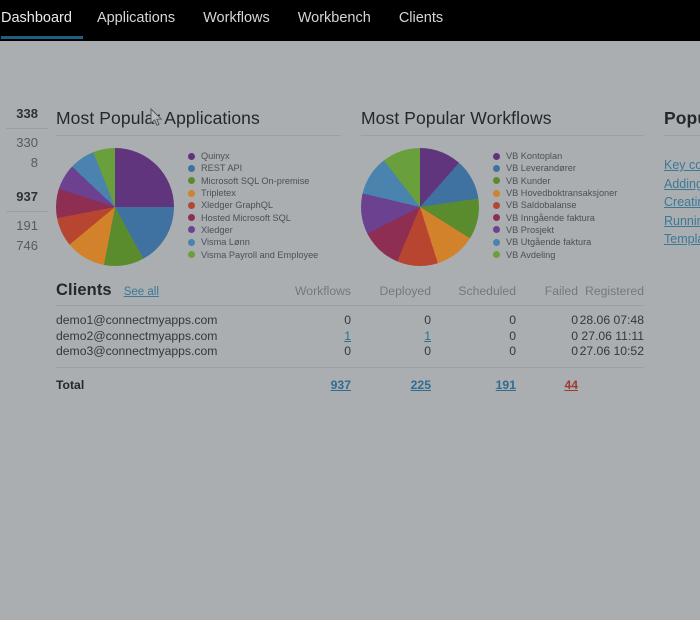  Describe the element at coordinates (614, 291) in the screenshot. I see `column-header-registered: Registered` at that location.